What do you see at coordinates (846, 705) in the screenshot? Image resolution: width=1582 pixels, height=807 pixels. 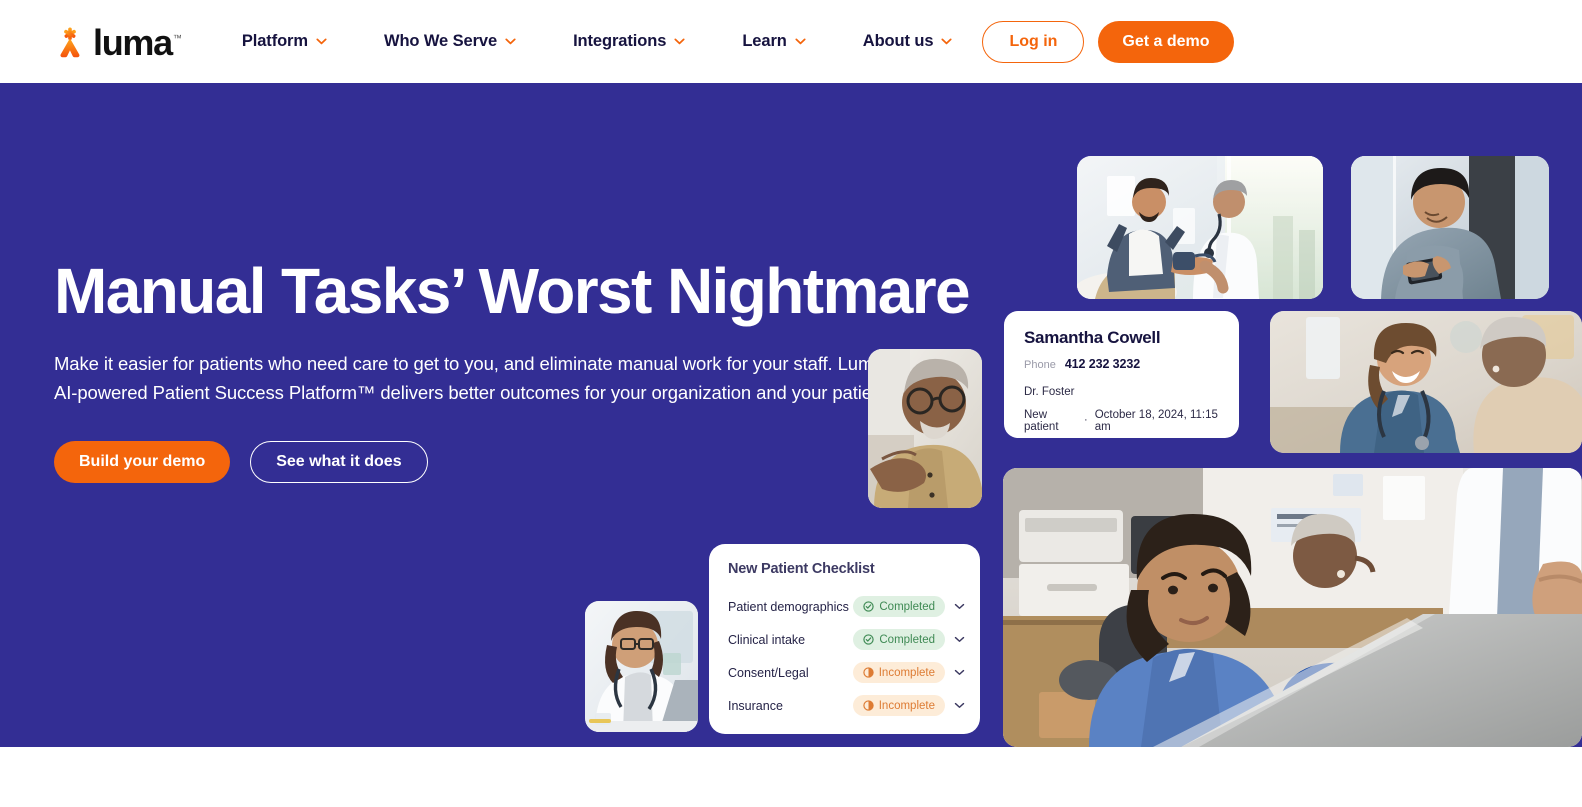 I see `checklist-row: Insurance Incomplete` at bounding box center [846, 705].